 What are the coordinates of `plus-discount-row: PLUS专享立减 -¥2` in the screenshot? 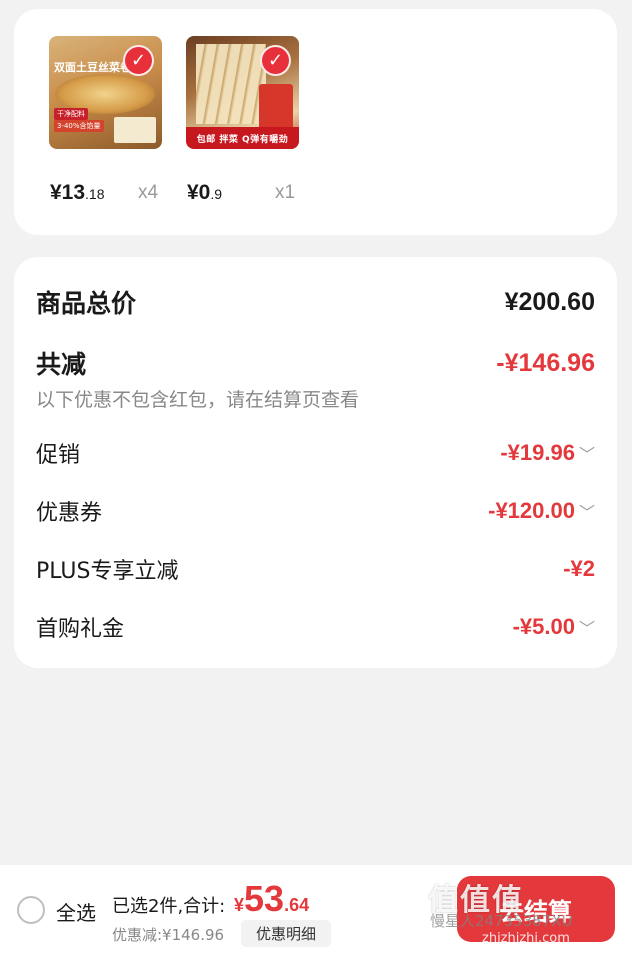 It's located at (315, 569).